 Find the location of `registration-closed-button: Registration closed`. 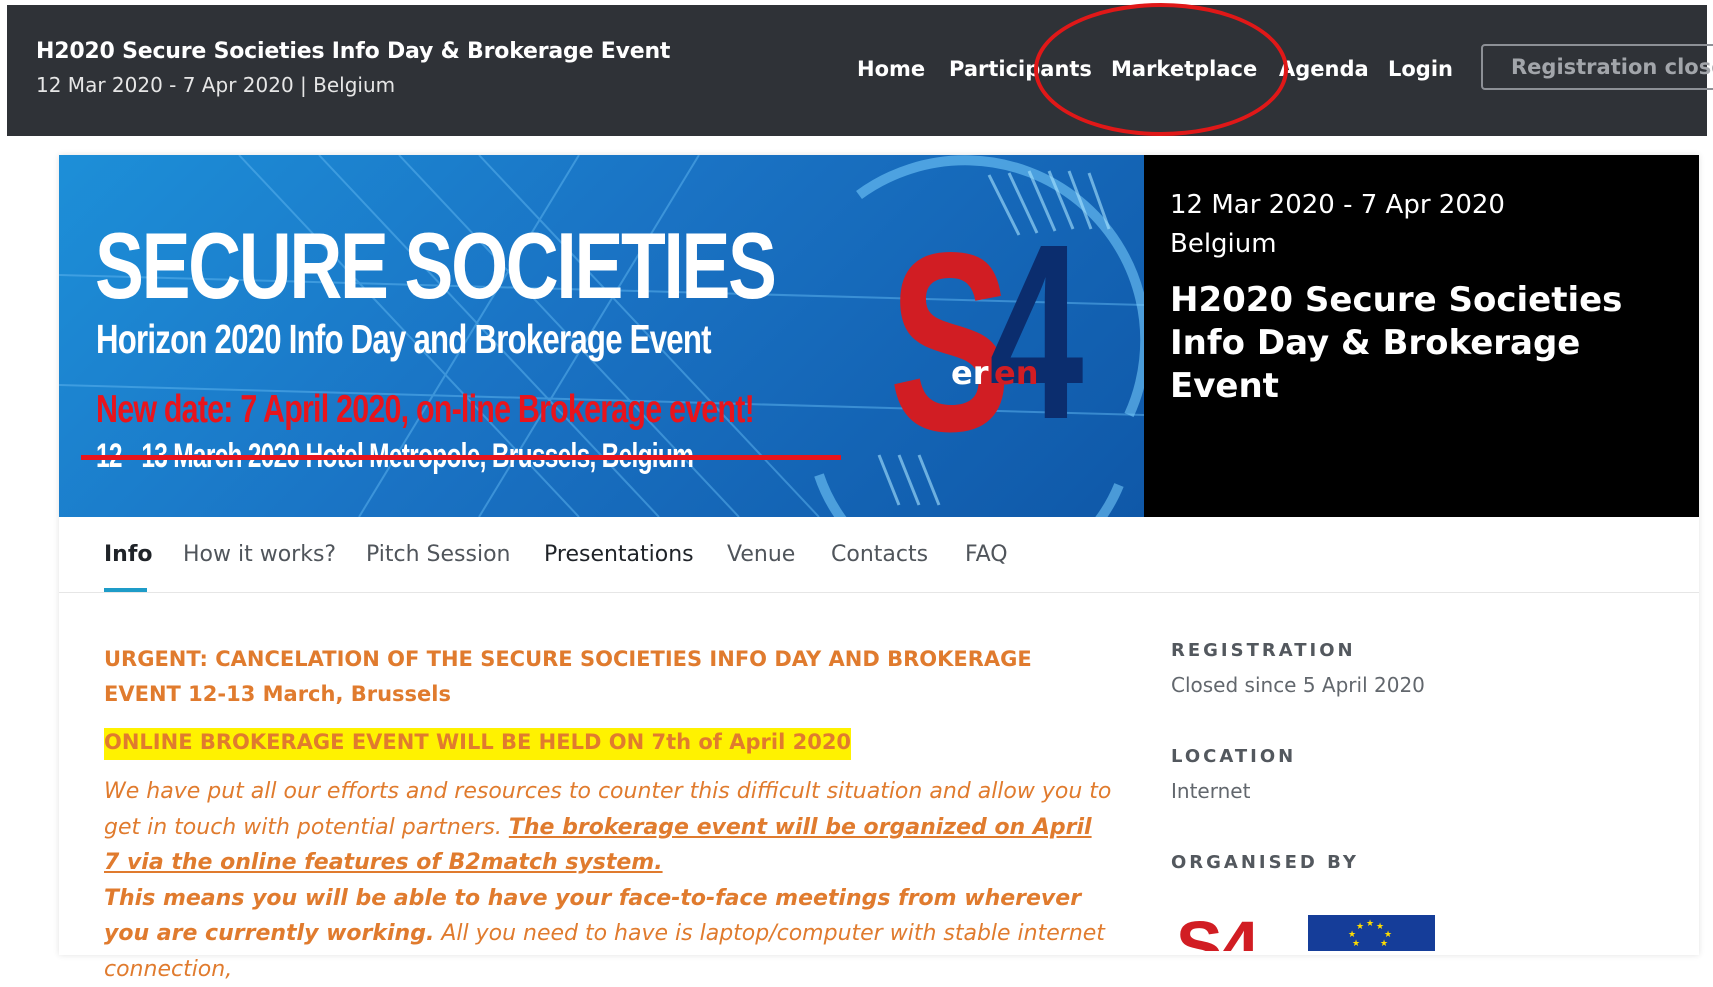

registration-closed-button: Registration closed is located at coordinates (1597, 67).